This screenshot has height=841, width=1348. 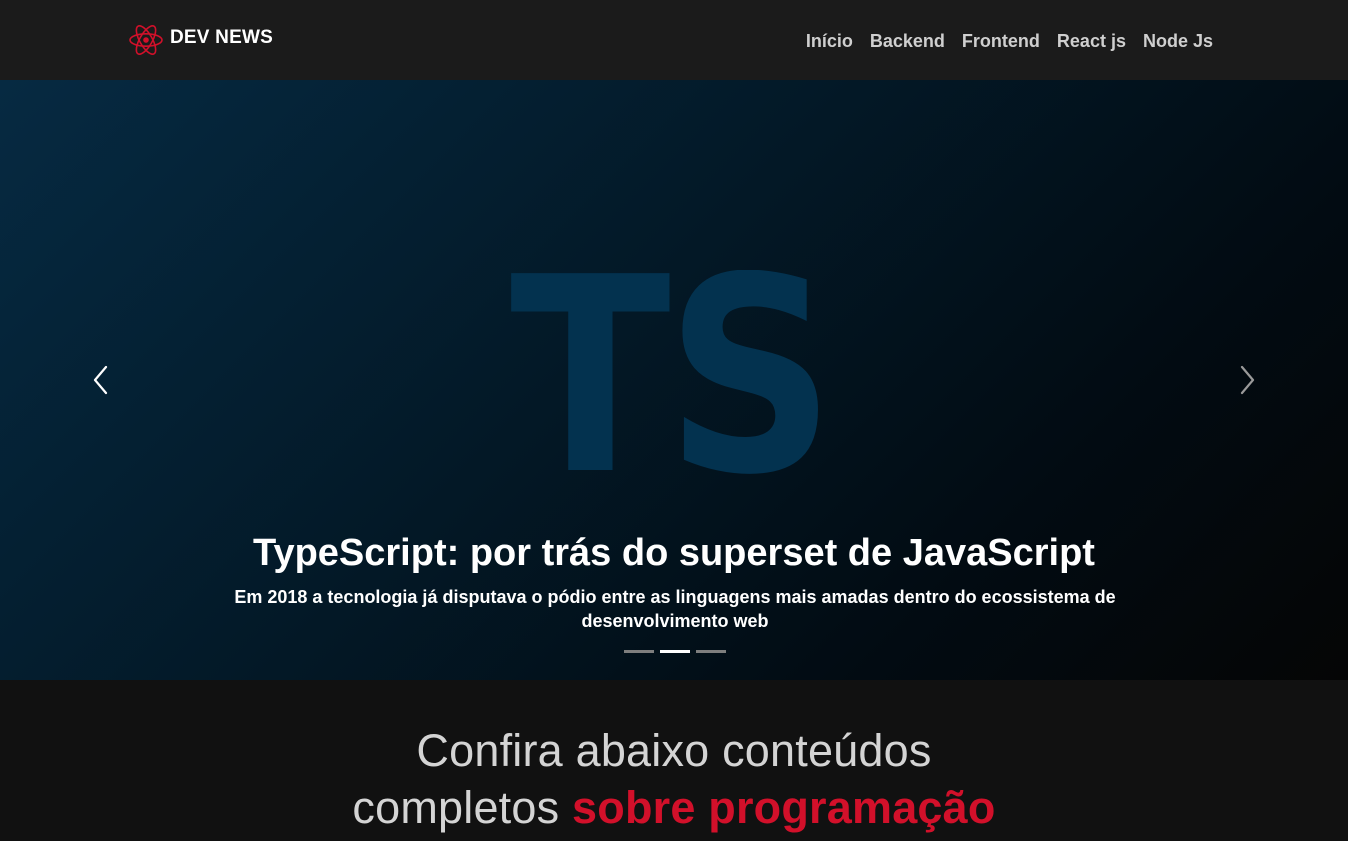 I want to click on typescript-logo-text: TS, so click(x=670, y=377).